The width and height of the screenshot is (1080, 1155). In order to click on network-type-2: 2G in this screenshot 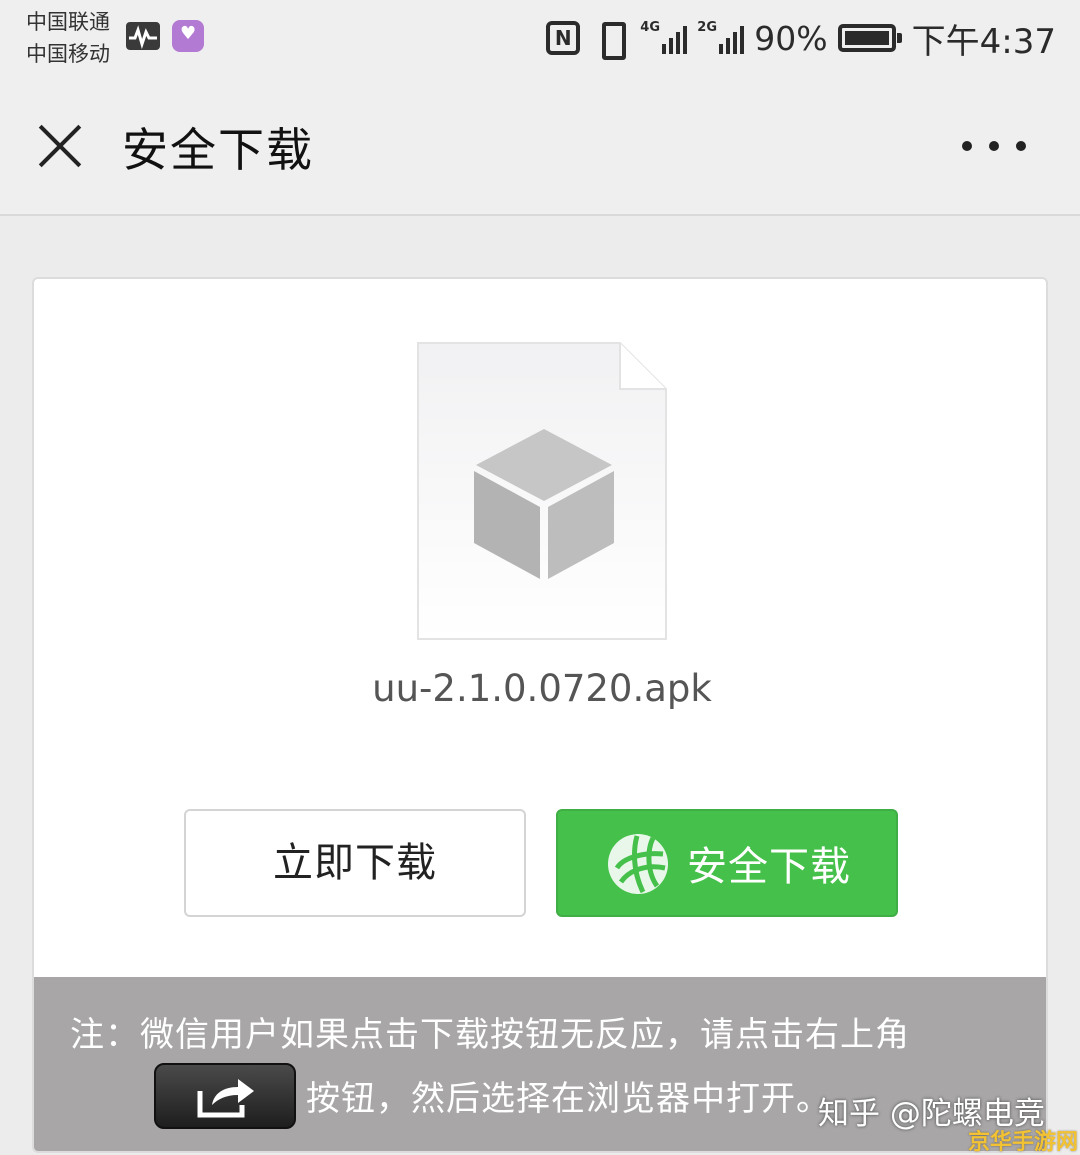, I will do `click(707, 27)`.